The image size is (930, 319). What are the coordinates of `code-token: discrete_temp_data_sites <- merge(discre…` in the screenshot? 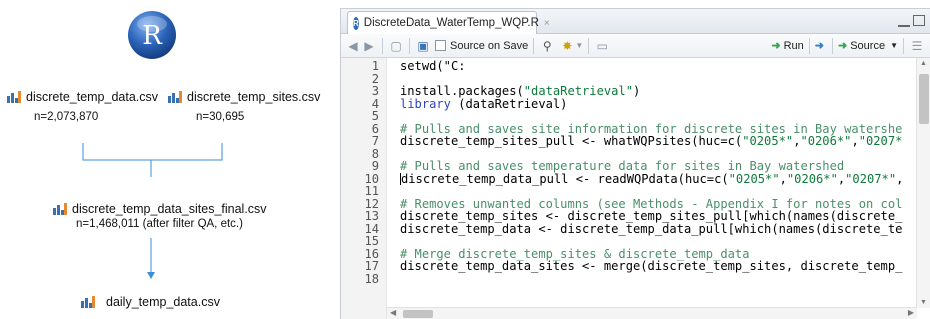 It's located at (651, 266).